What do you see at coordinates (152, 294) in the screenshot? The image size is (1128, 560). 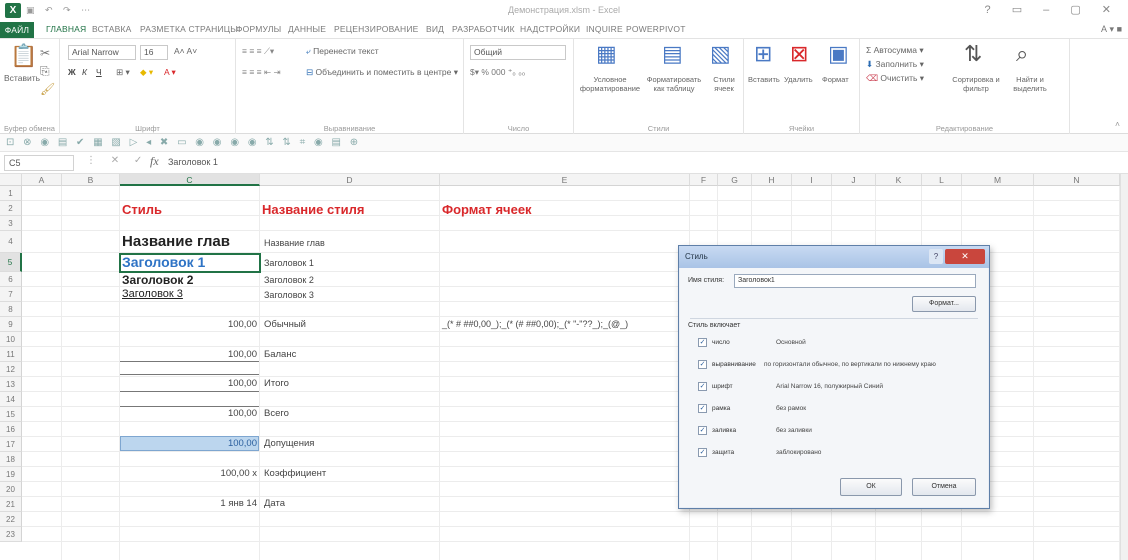 I see `cell-c7: Заголовок 3` at bounding box center [152, 294].